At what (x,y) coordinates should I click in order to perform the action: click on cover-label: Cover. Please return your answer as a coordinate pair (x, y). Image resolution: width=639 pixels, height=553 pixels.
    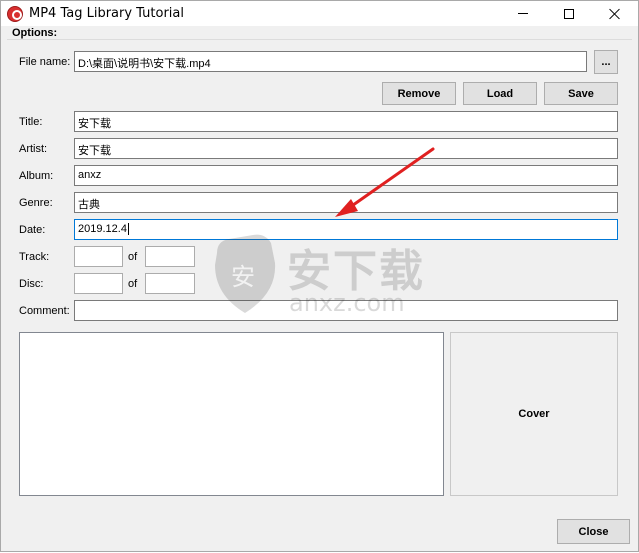
    Looking at the image, I should click on (534, 414).